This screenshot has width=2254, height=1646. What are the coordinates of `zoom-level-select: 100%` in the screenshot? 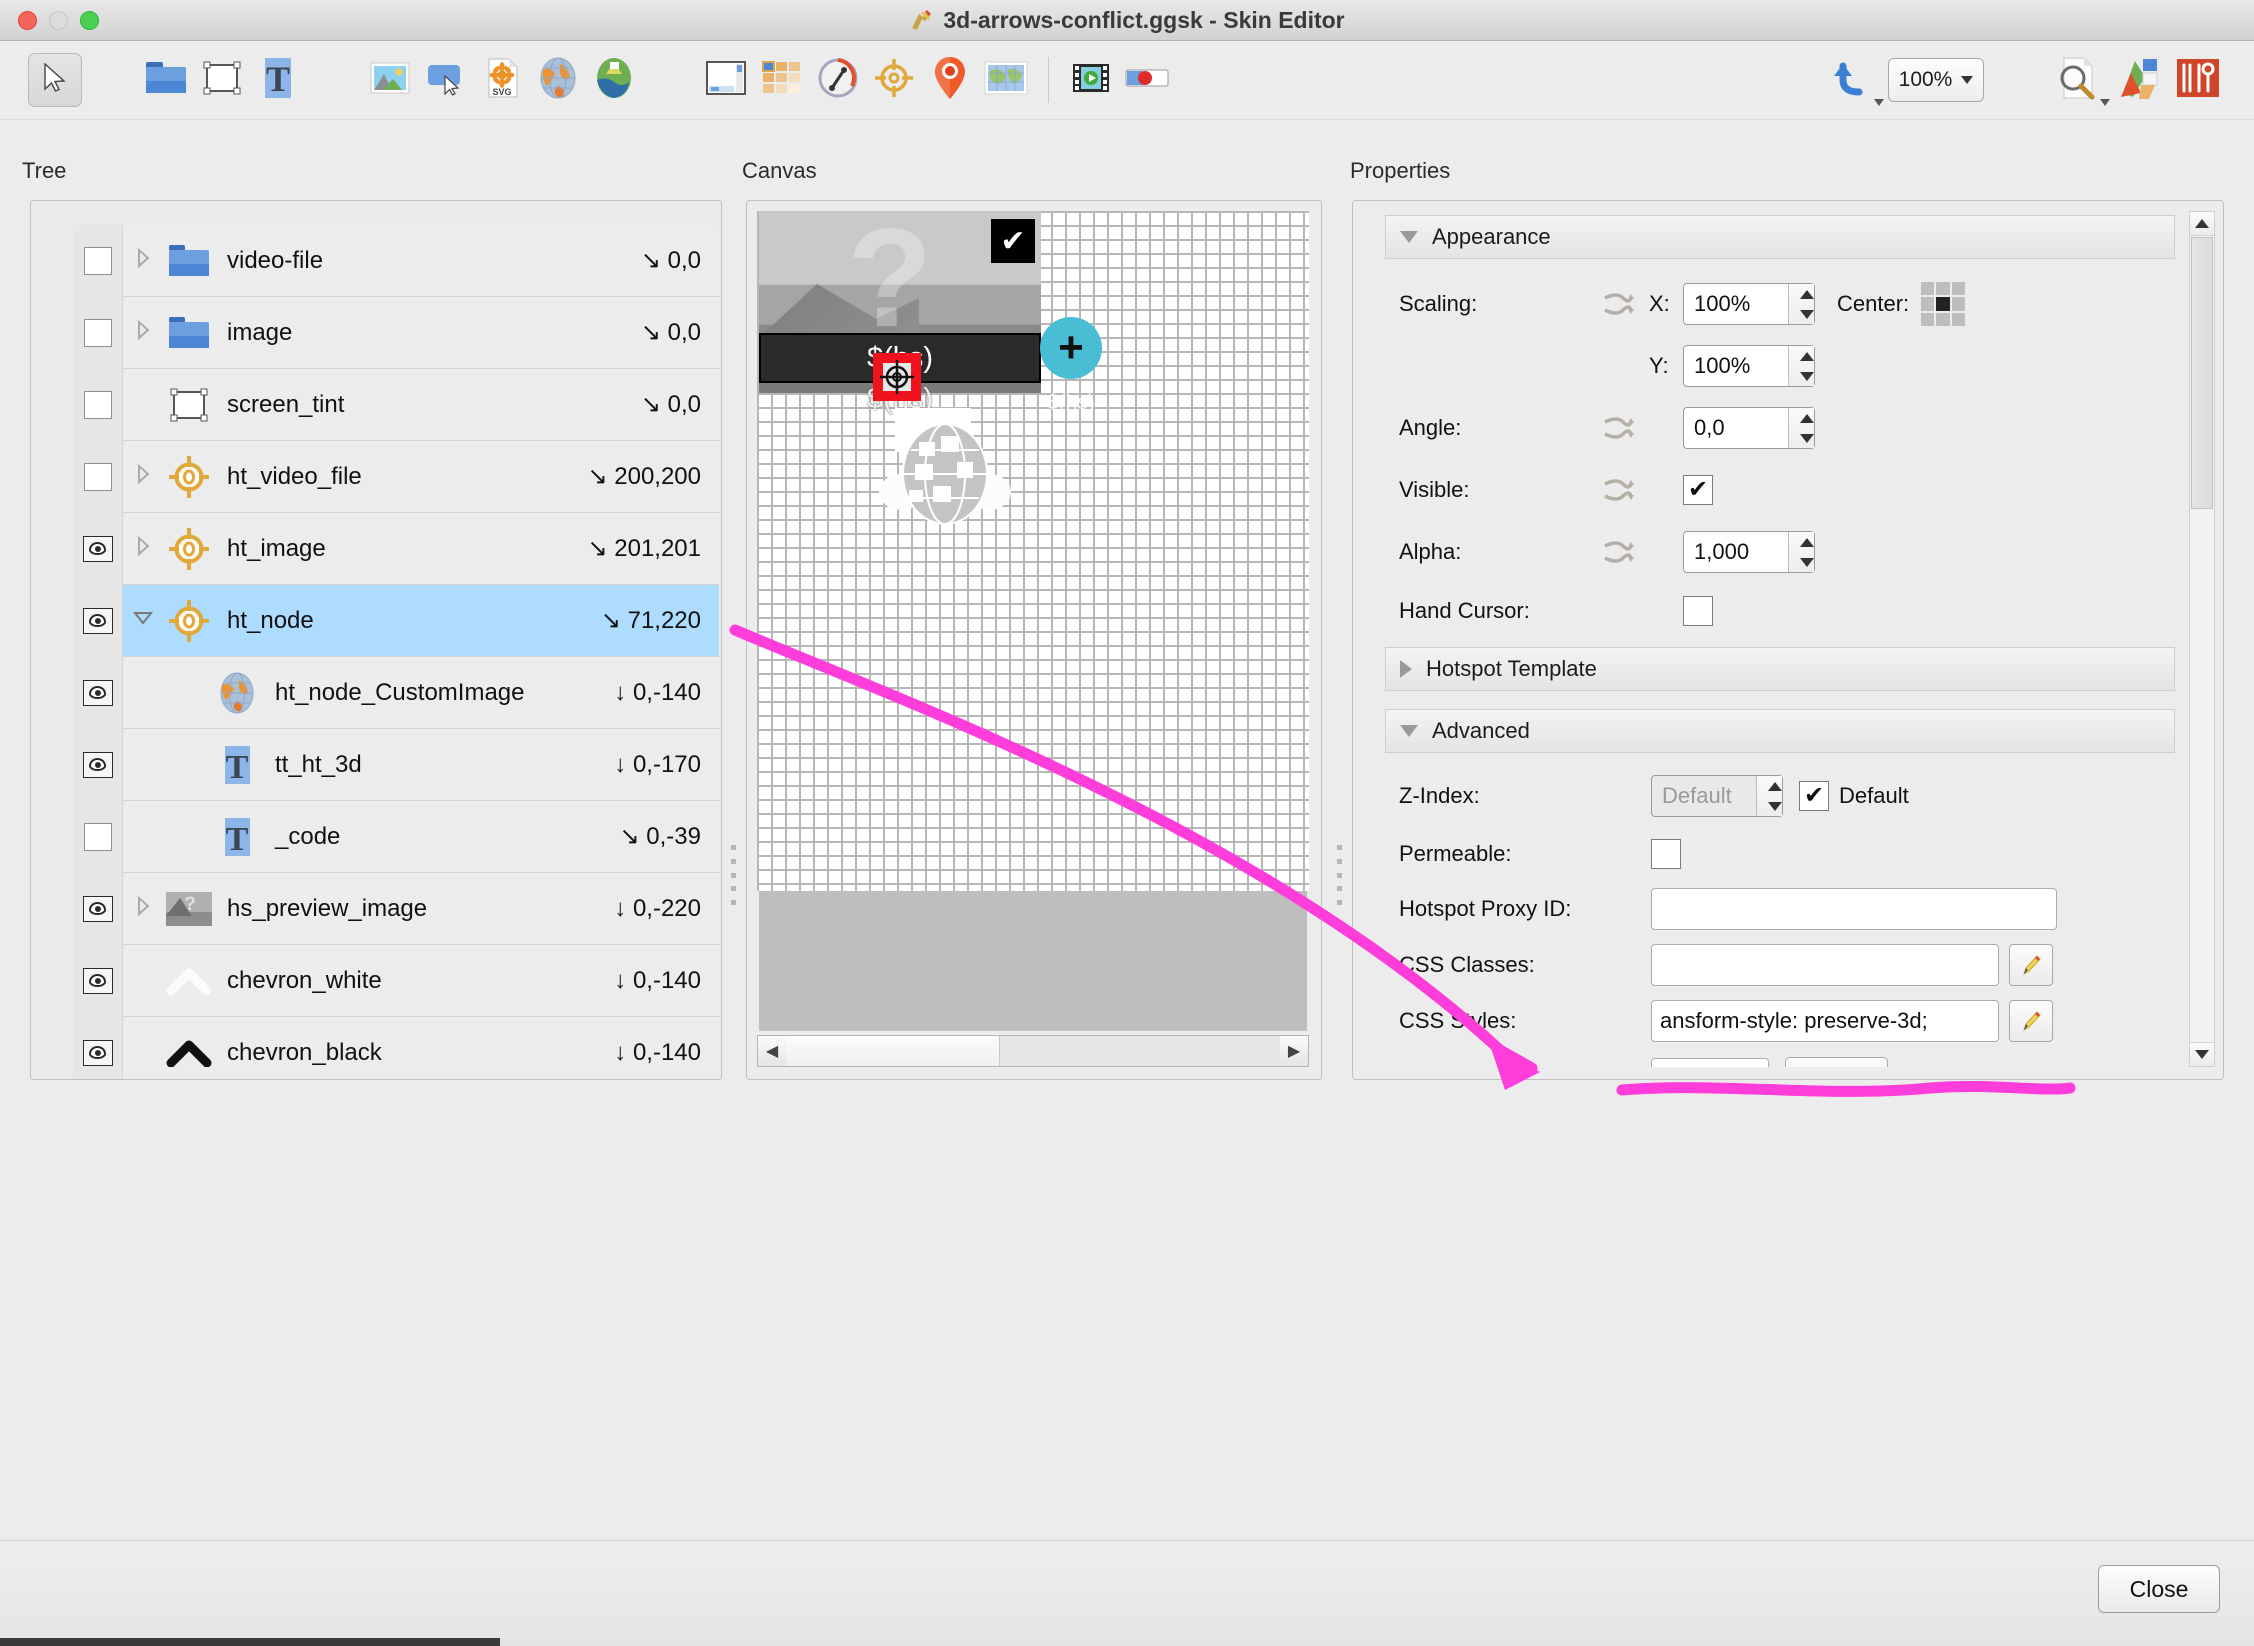 It's located at (1936, 80).